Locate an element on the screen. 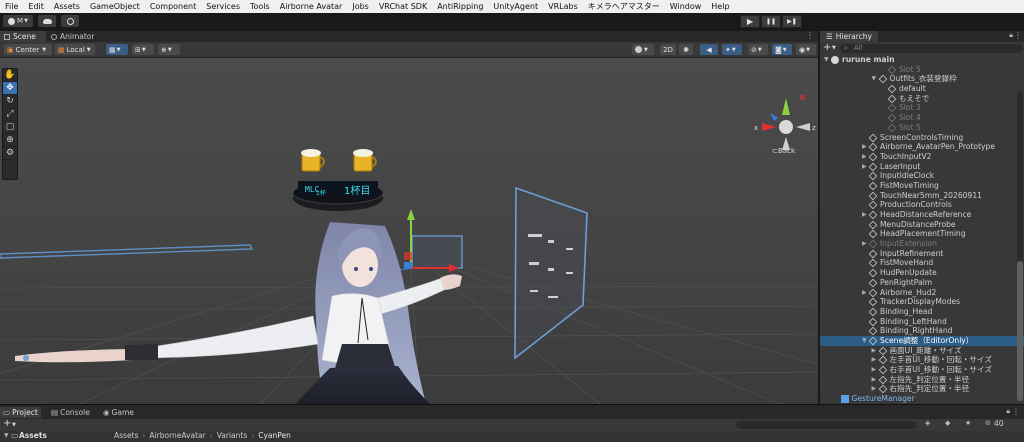  hierarchy-row: ▼ rurune main is located at coordinates (922, 60).